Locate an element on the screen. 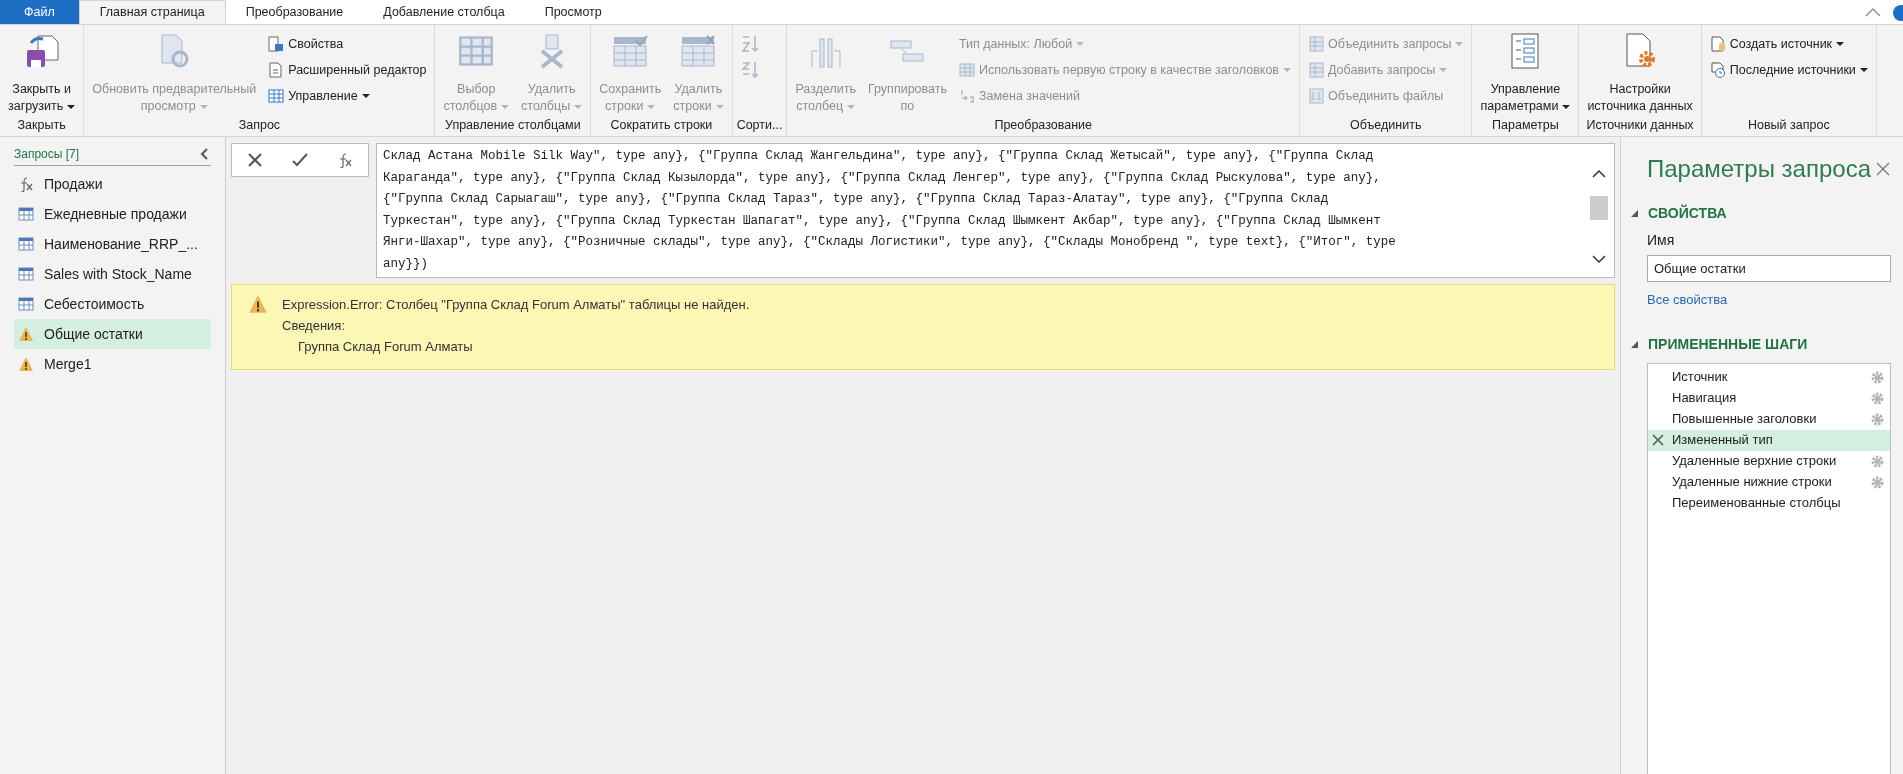 The height and width of the screenshot is (774, 1903). sort-descending-icon is located at coordinates (750, 70).